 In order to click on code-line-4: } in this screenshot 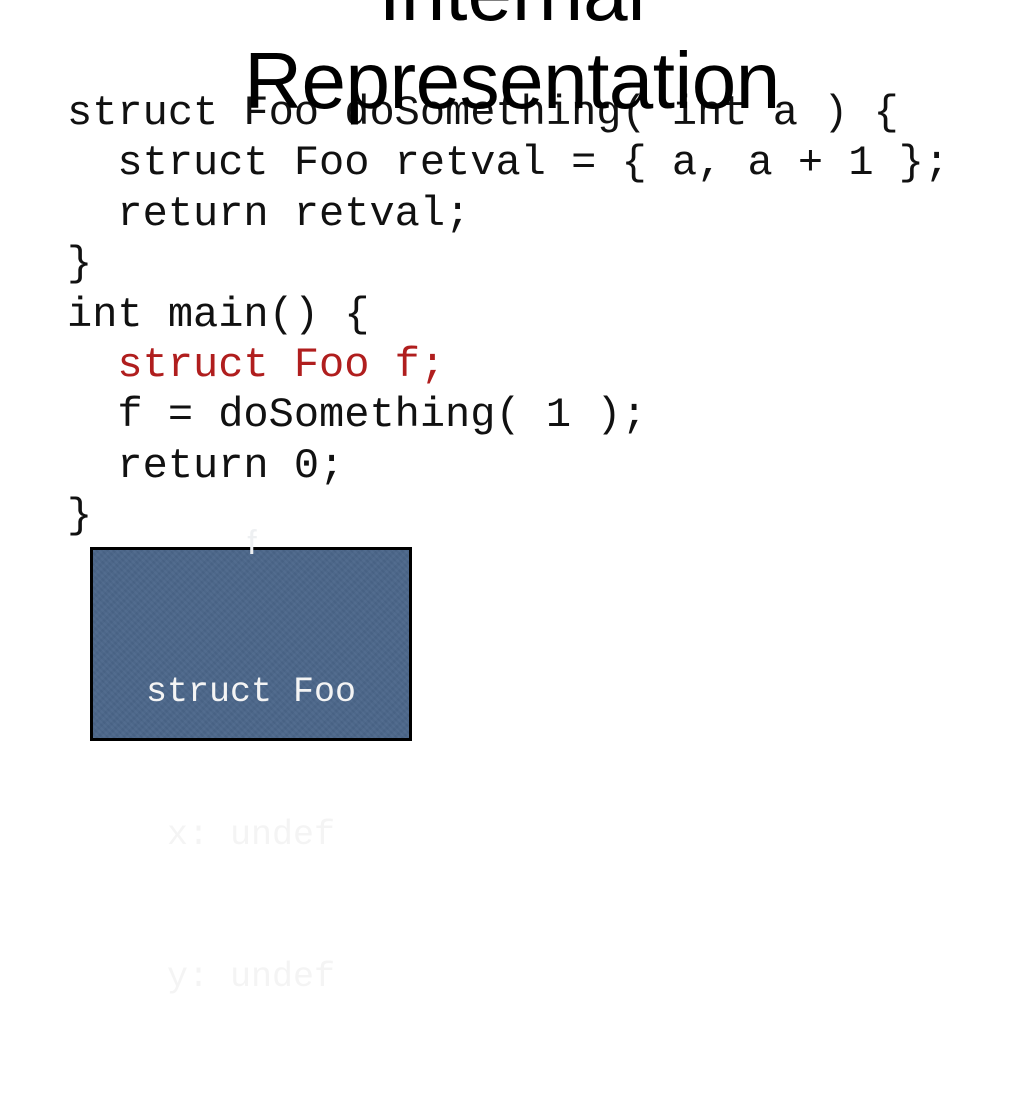, I will do `click(80, 264)`.